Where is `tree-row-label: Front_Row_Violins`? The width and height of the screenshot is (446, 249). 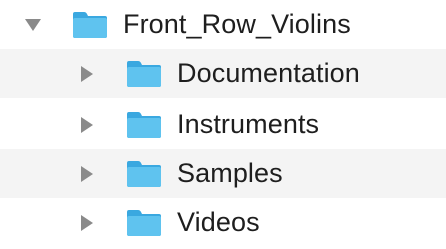 tree-row-label: Front_Row_Violins is located at coordinates (237, 24).